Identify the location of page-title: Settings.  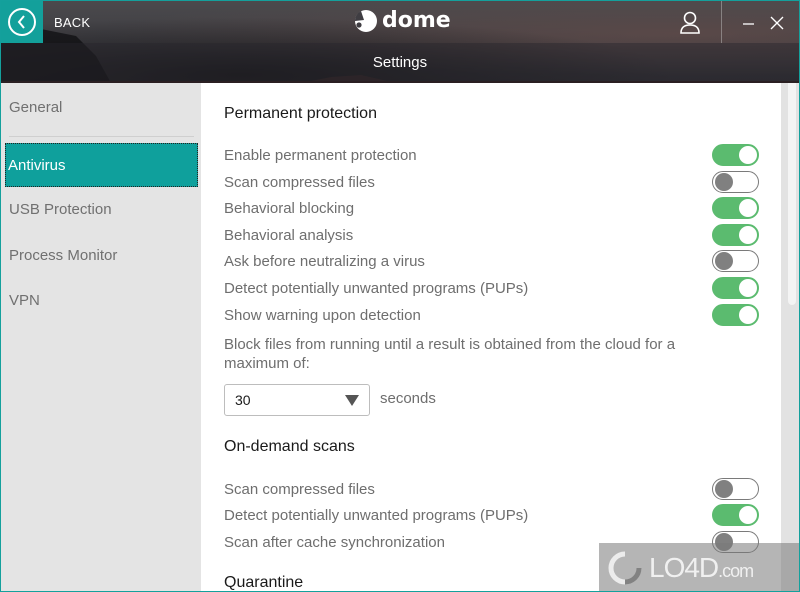
(400, 62).